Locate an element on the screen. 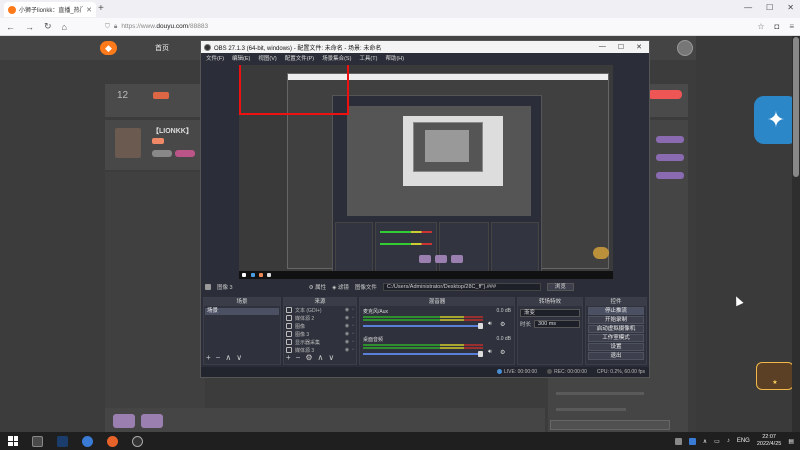 The height and width of the screenshot is (450, 800). new-tab-icon: + is located at coordinates (101, 8).